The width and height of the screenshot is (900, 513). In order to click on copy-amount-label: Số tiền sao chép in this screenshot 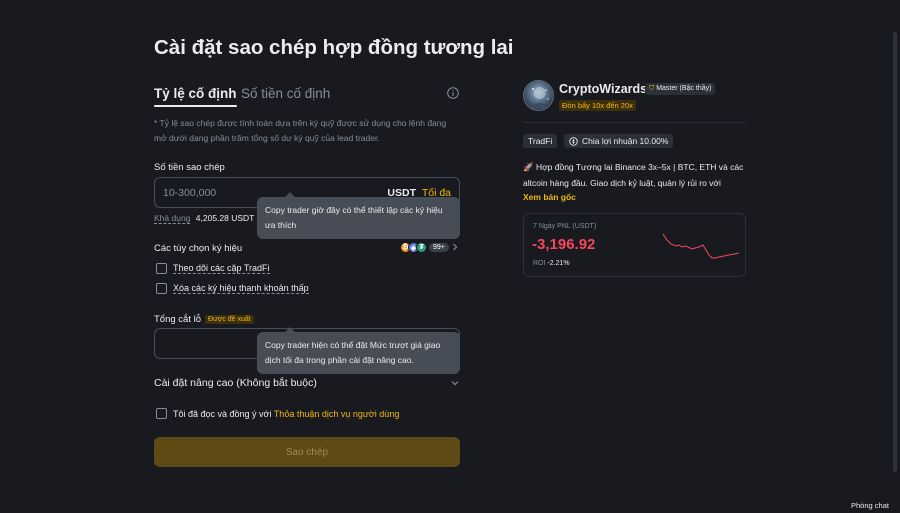, I will do `click(189, 167)`.